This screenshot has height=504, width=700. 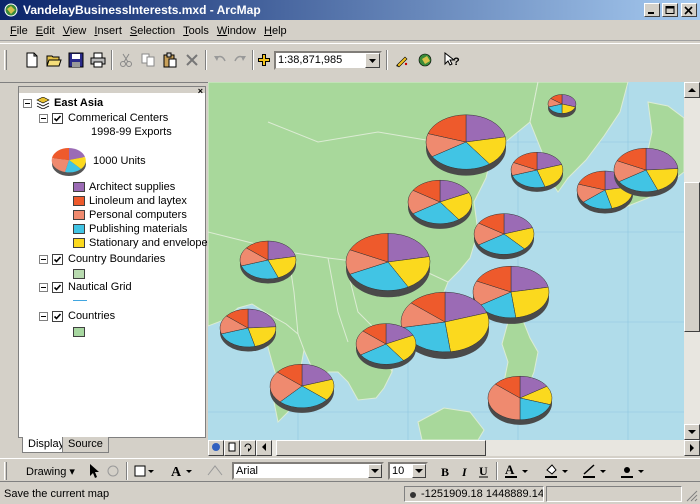 What do you see at coordinates (152, 31) in the screenshot?
I see `menu-selection: Selection` at bounding box center [152, 31].